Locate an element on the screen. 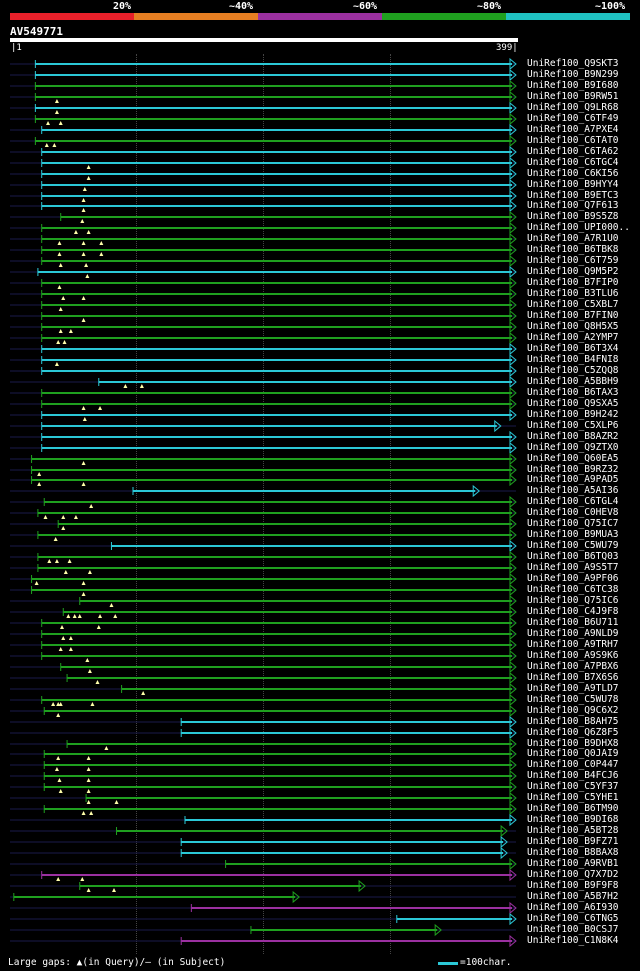 The width and height of the screenshot is (640, 971). hit-label: UniRef100_A9TRH7 is located at coordinates (573, 644).